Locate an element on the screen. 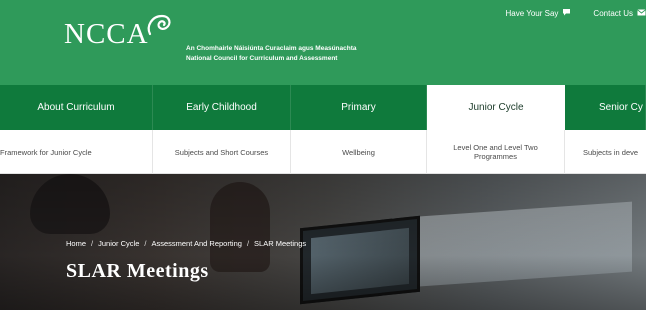 Image resolution: width=646 pixels, height=310 pixels. have-your-say-link: Have Your Say is located at coordinates (538, 13).